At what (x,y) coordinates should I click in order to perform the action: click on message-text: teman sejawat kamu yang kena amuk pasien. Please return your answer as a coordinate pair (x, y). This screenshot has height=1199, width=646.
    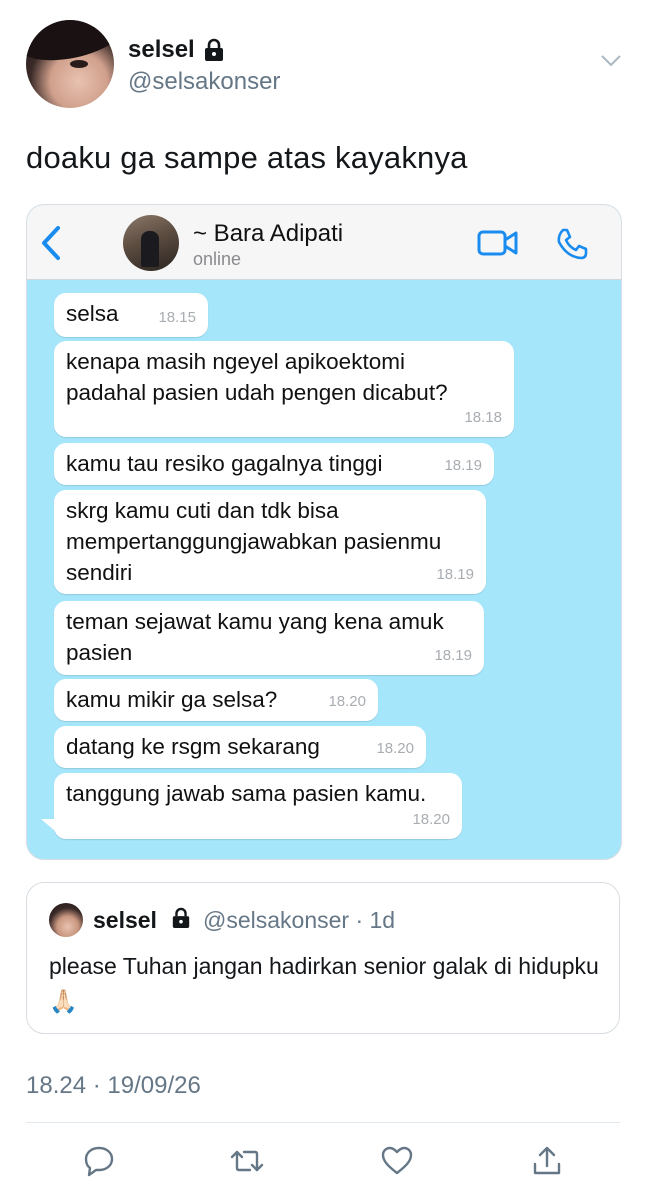
    Looking at the image, I should click on (255, 637).